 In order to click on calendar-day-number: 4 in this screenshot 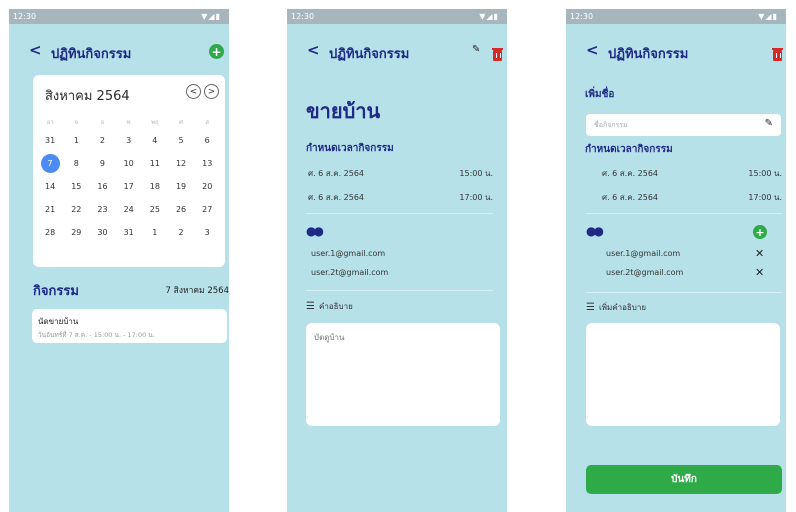, I will do `click(155, 140)`.